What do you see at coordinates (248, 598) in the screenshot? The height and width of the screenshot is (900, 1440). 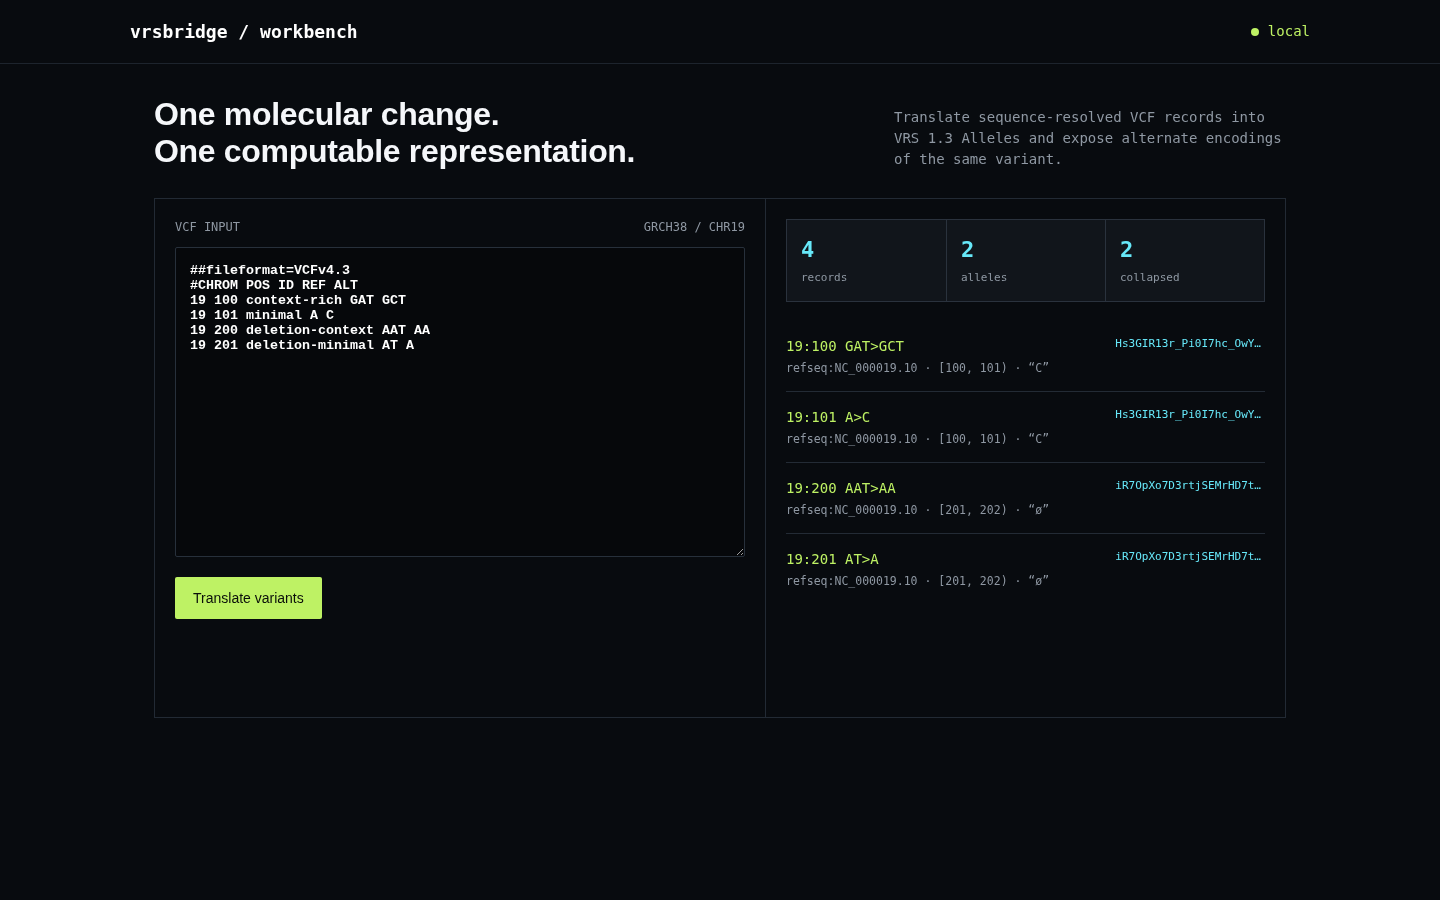 I see `translate-button: Translate variants` at bounding box center [248, 598].